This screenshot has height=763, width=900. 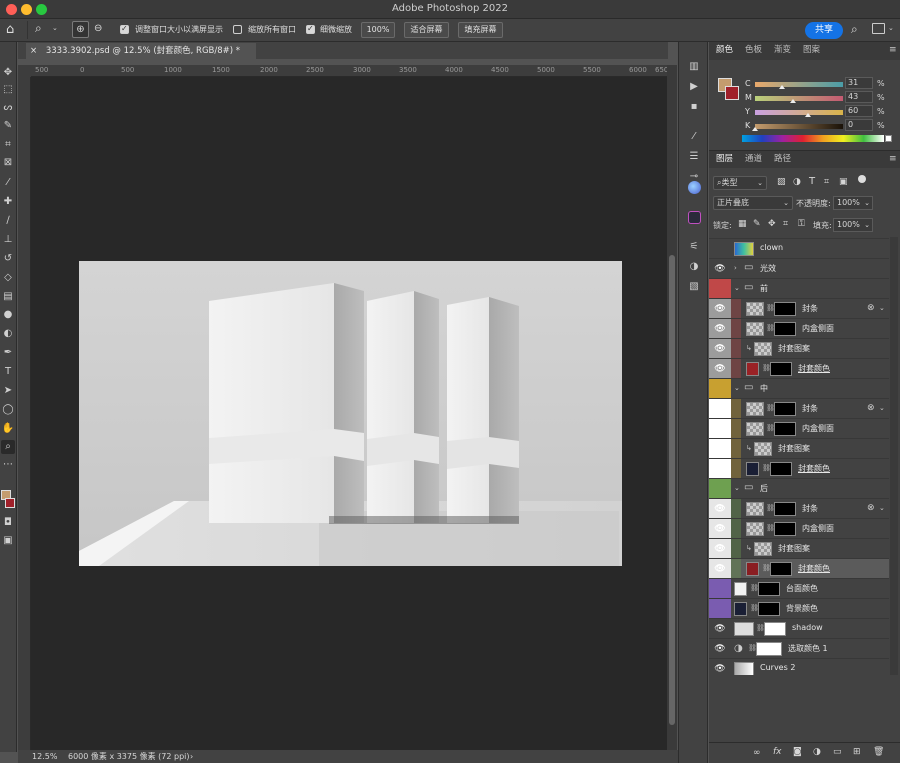 What do you see at coordinates (799, 388) in the screenshot?
I see `layer-row: ⌄ ▭ 中` at bounding box center [799, 388].